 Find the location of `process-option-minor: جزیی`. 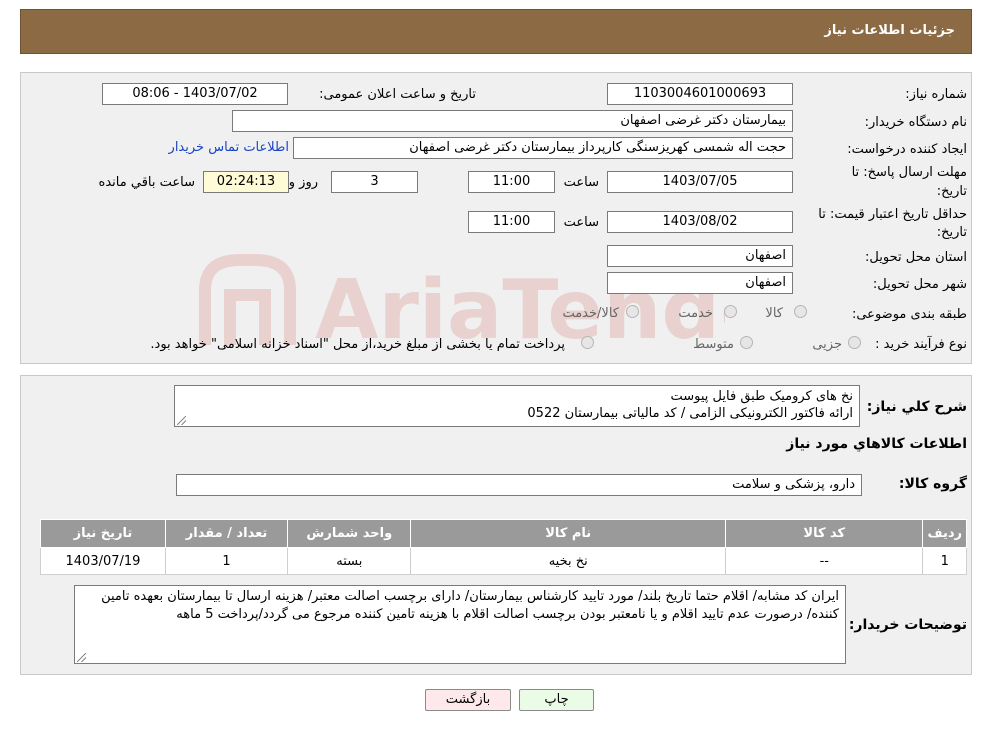

process-option-minor: جزیی is located at coordinates (827, 344).